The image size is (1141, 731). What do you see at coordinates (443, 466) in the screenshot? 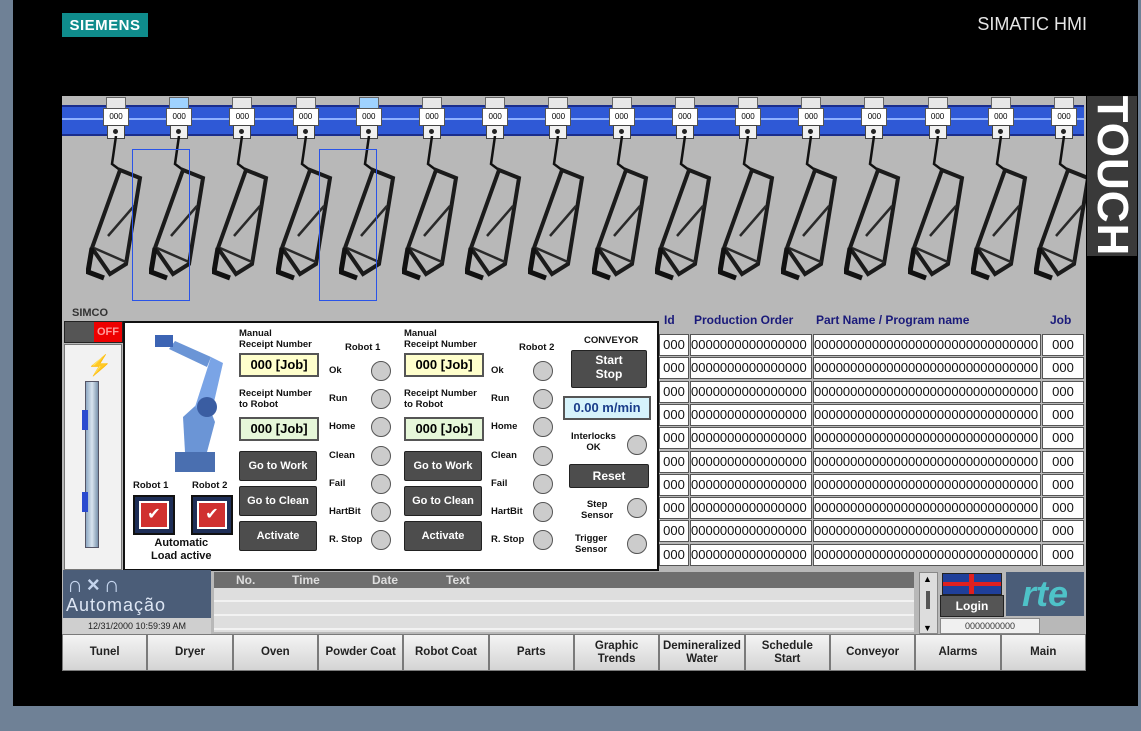
I see `robot2-go-to-work-button: Go to Work` at bounding box center [443, 466].